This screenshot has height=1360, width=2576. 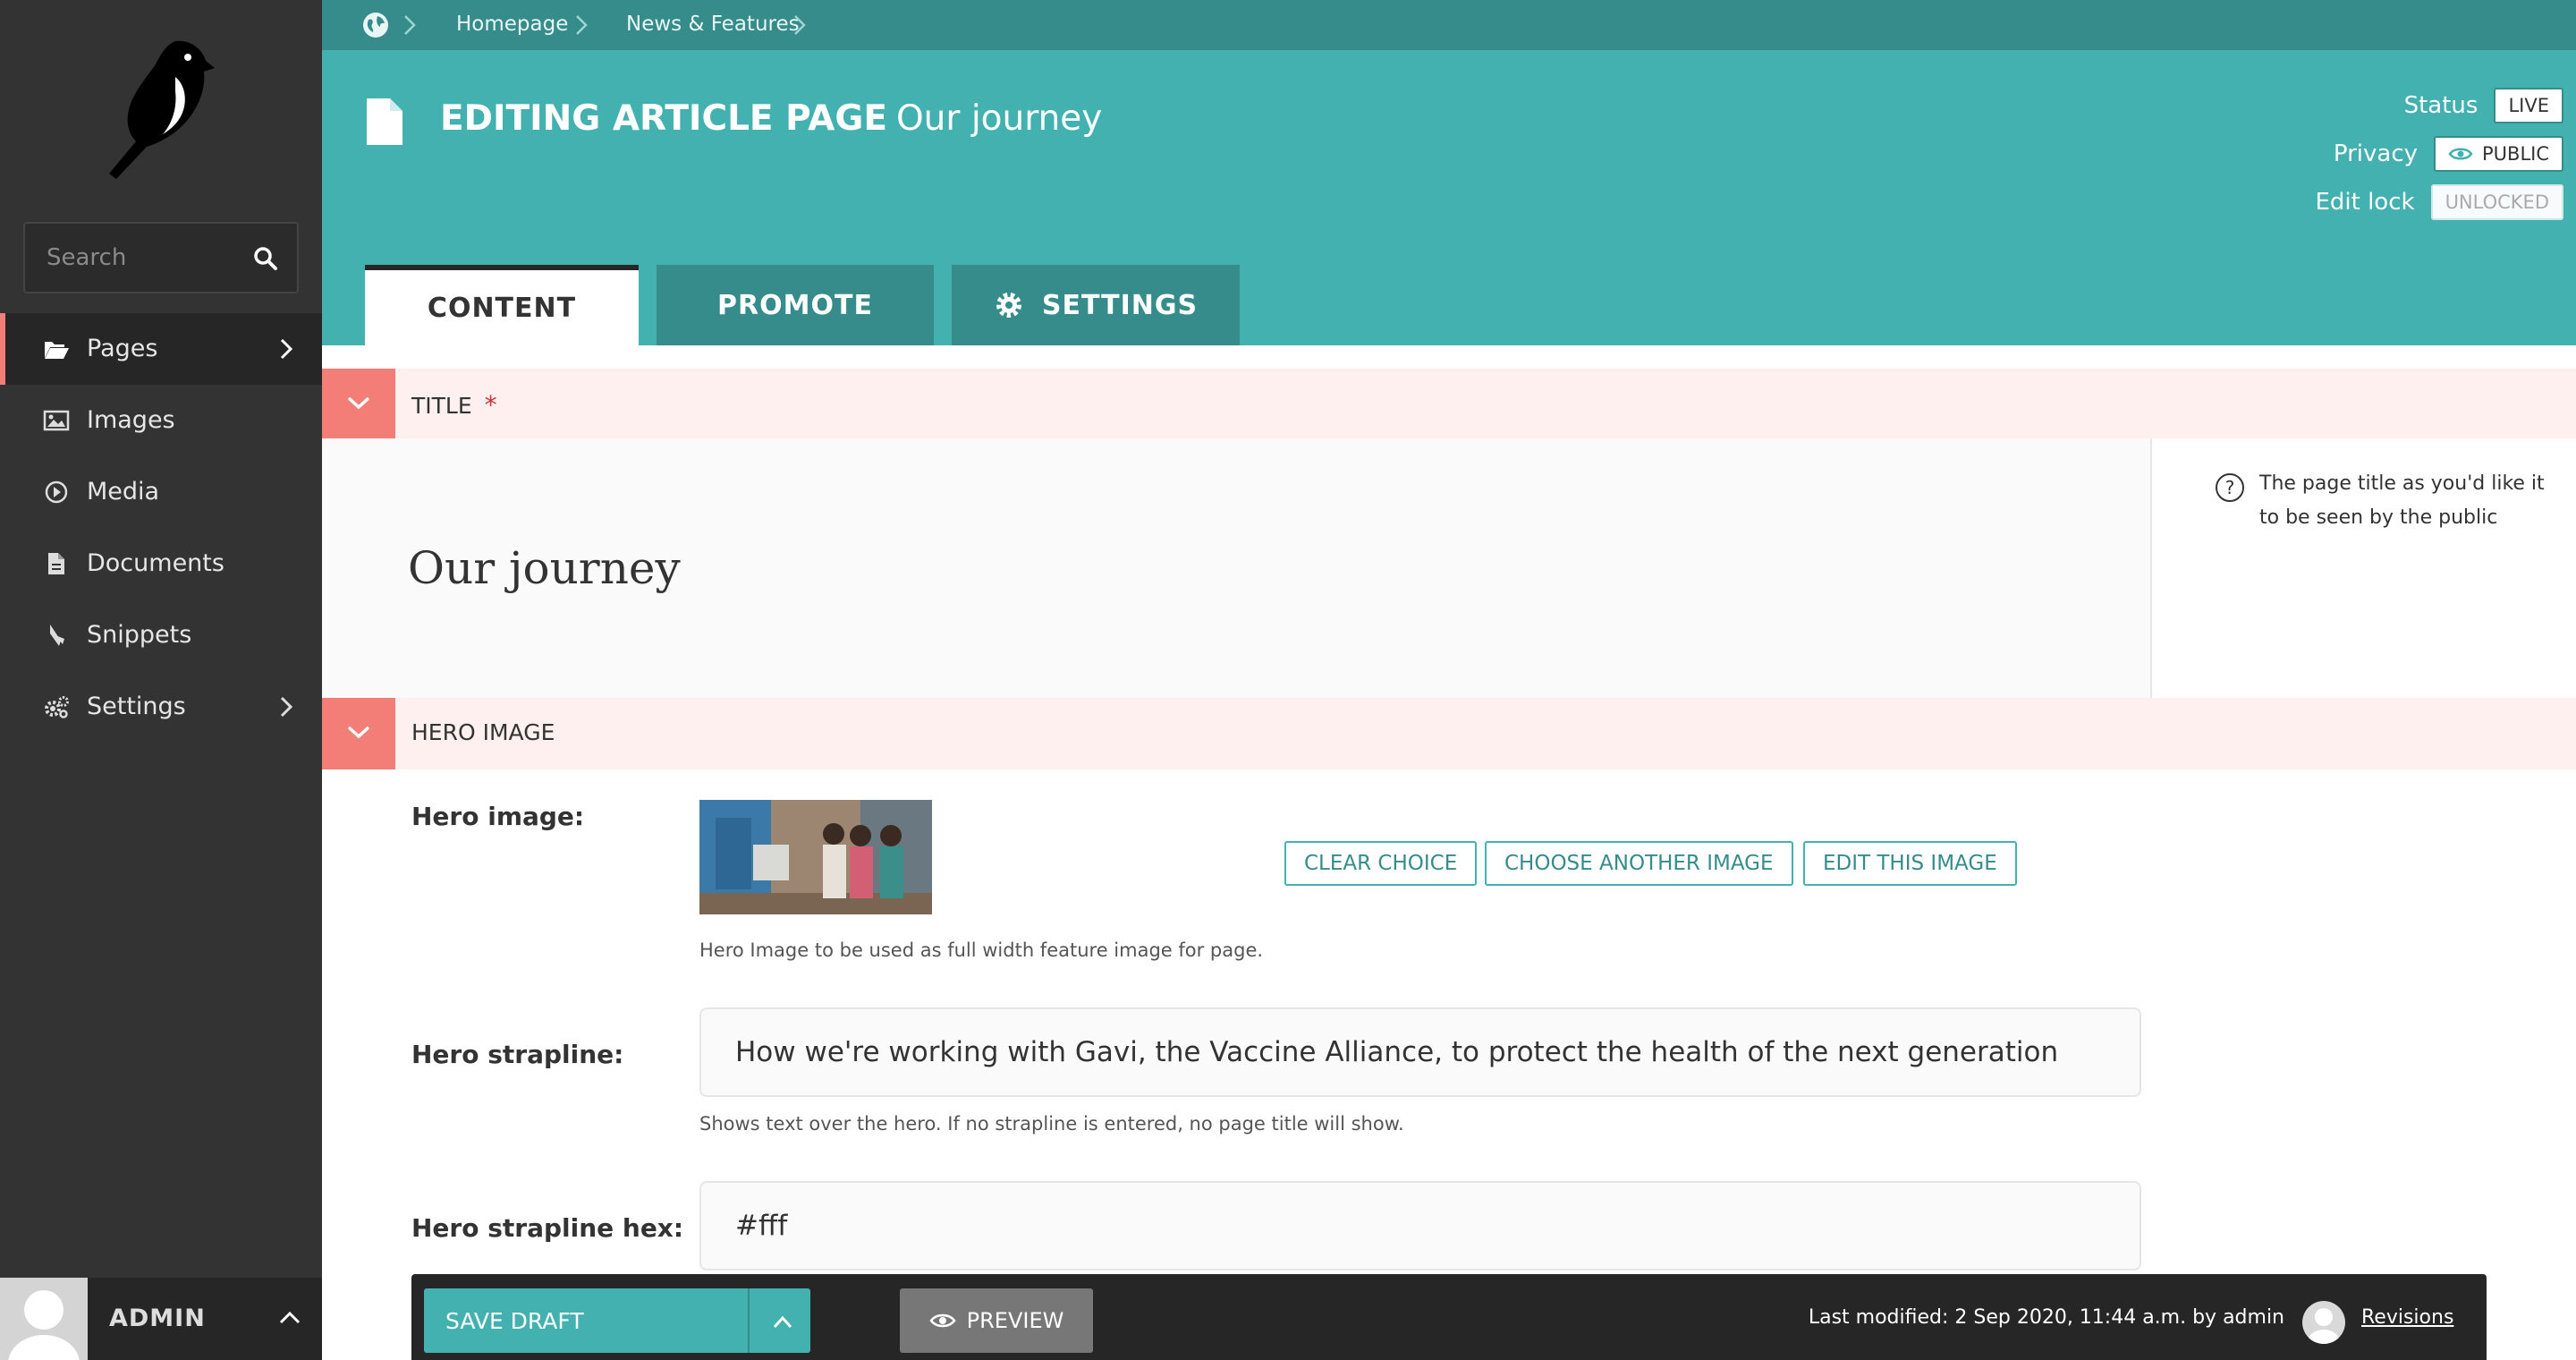 What do you see at coordinates (56, 420) in the screenshot?
I see `image-icon` at bounding box center [56, 420].